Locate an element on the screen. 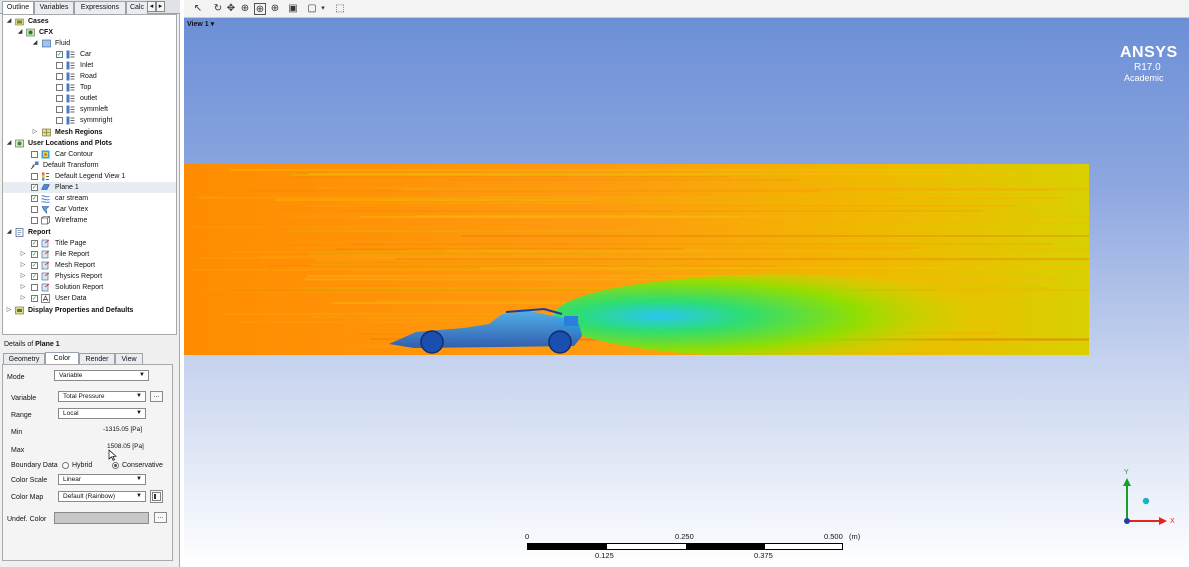 The image size is (1189, 567). tree-item-cases: ◢ Cases is located at coordinates (89, 21).